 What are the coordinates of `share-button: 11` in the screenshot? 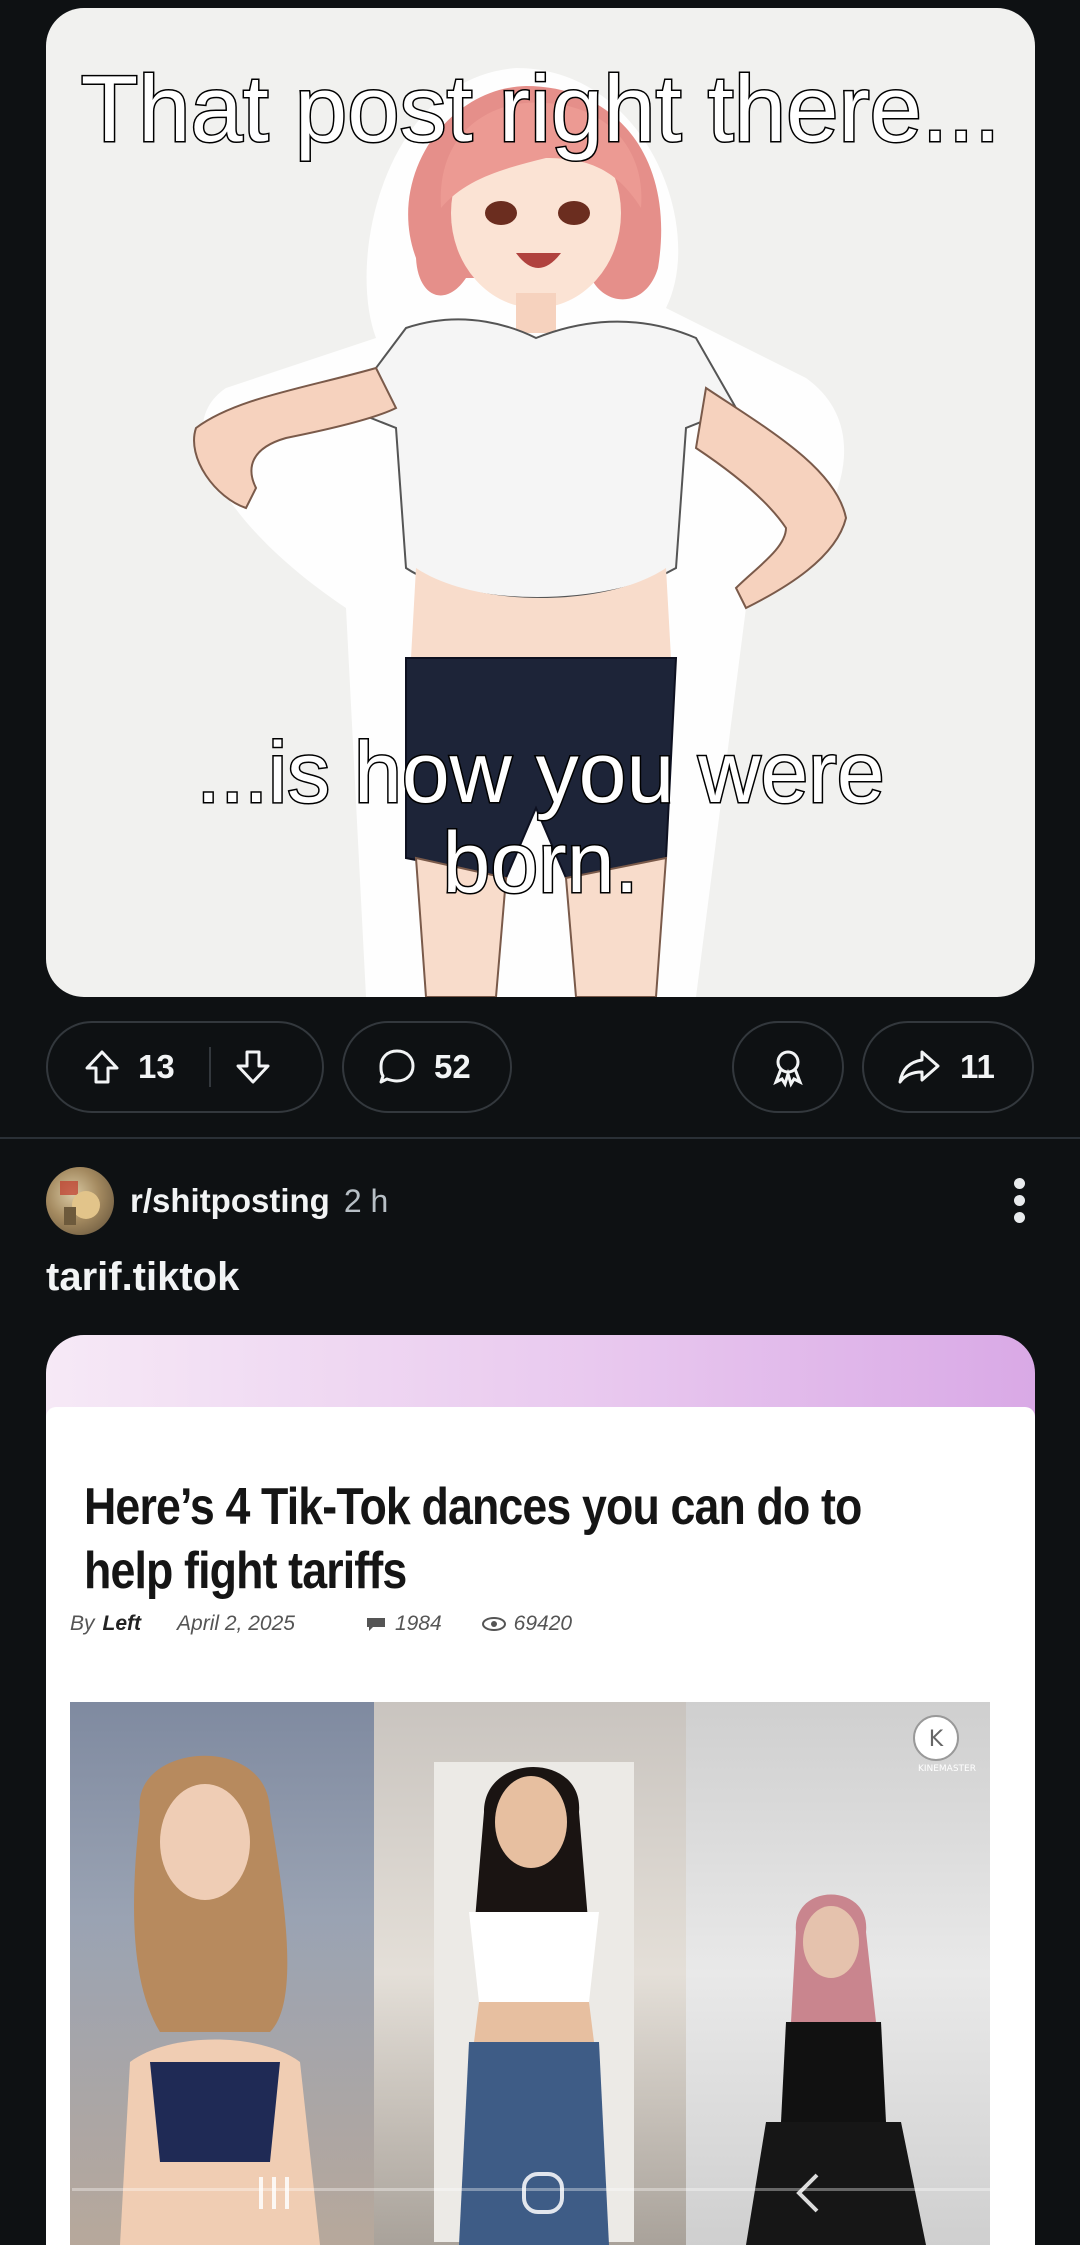 It's located at (948, 1067).